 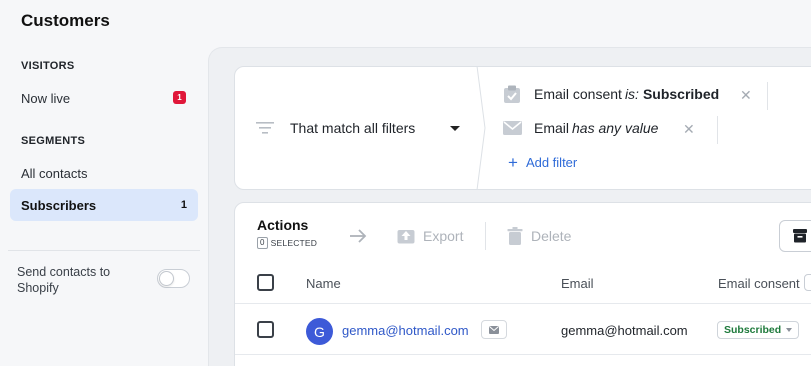 What do you see at coordinates (319, 331) in the screenshot?
I see `avatar: G` at bounding box center [319, 331].